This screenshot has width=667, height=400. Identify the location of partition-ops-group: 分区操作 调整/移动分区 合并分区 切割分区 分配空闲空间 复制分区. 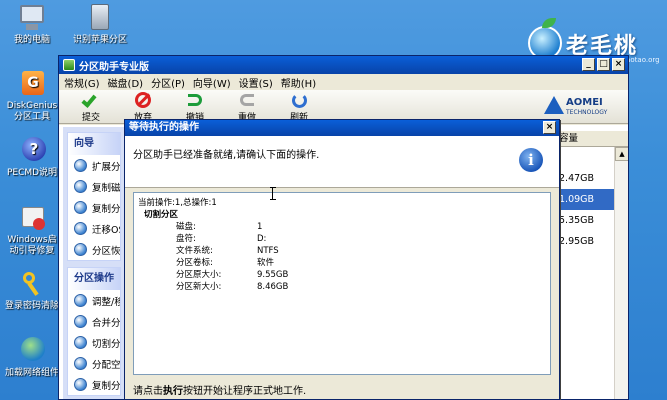
(94, 331).